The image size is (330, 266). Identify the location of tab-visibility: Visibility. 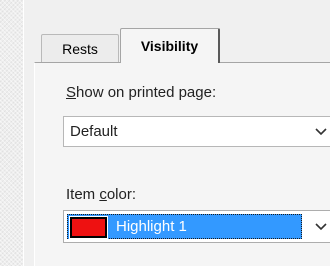
(170, 45).